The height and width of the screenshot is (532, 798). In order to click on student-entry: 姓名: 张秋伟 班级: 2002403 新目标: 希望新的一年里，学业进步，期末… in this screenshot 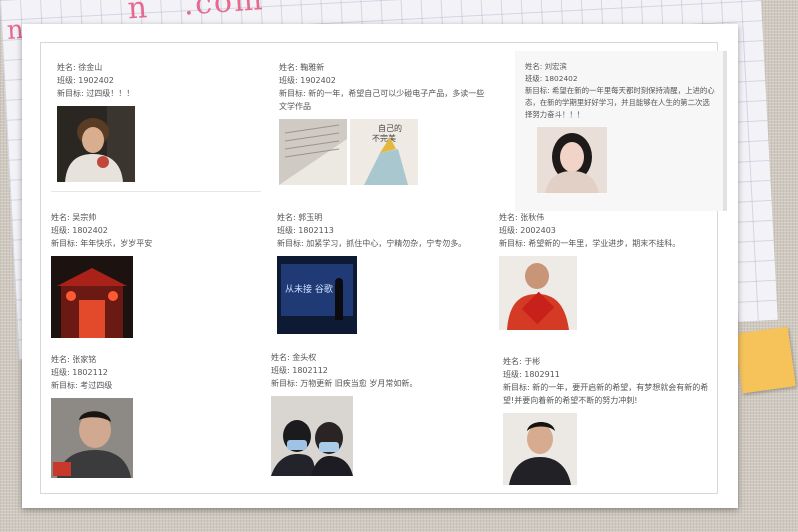, I will do `click(604, 270)`.